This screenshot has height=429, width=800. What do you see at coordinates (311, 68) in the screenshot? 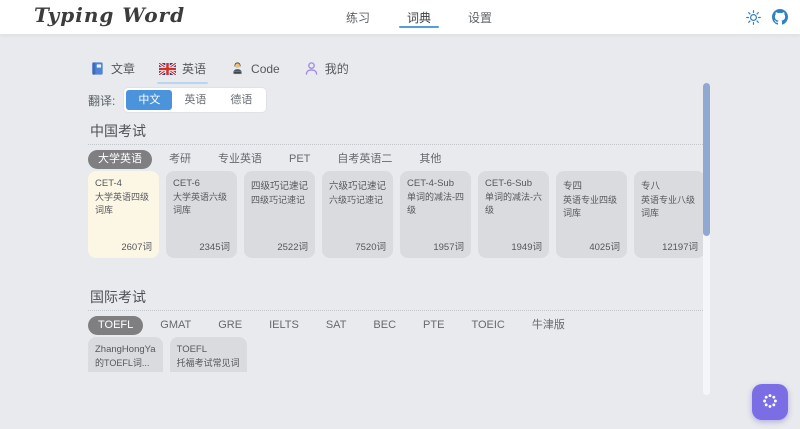
I see `person-icon` at bounding box center [311, 68].